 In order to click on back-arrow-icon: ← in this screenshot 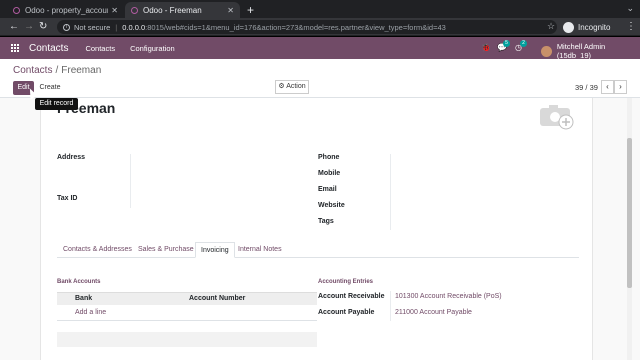, I will do `click(14, 26)`.